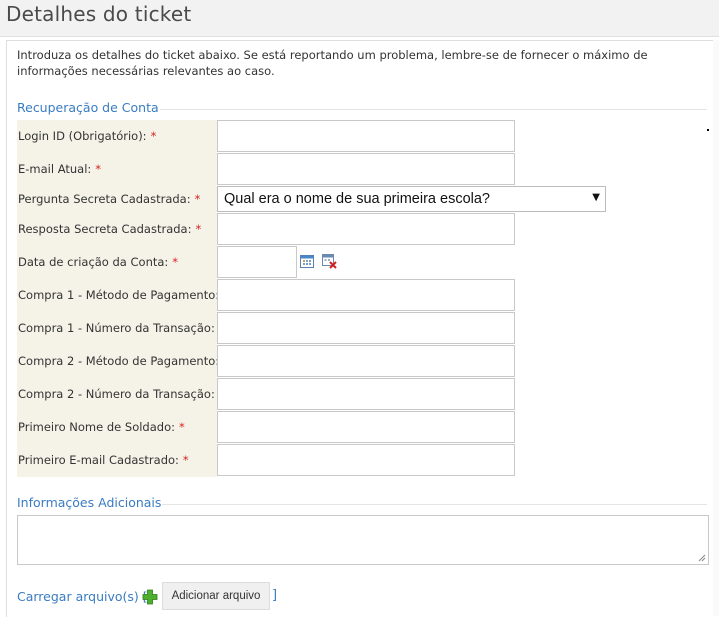 This screenshot has width=719, height=617. What do you see at coordinates (357, 199) in the screenshot?
I see `secret-question-value: Qual era o nome de sua primeira escola?` at bounding box center [357, 199].